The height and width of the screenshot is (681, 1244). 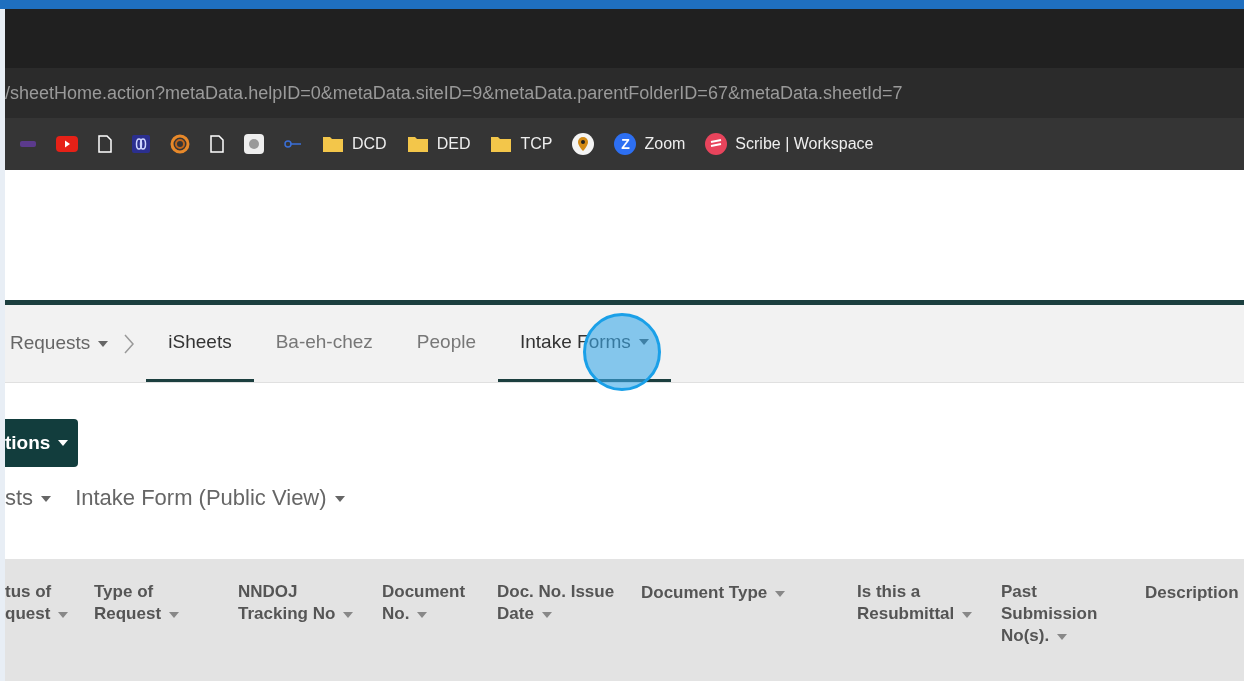 I want to click on key-icon, so click(x=293, y=144).